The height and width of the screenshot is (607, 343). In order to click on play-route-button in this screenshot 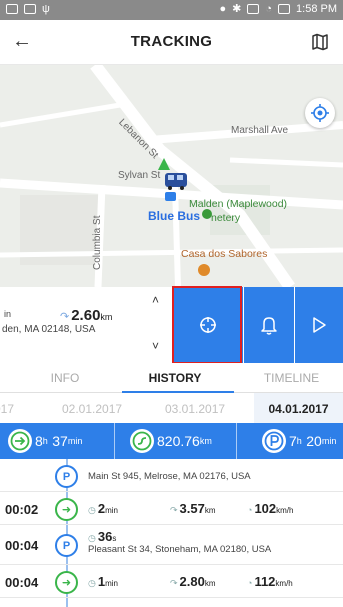, I will do `click(319, 325)`.